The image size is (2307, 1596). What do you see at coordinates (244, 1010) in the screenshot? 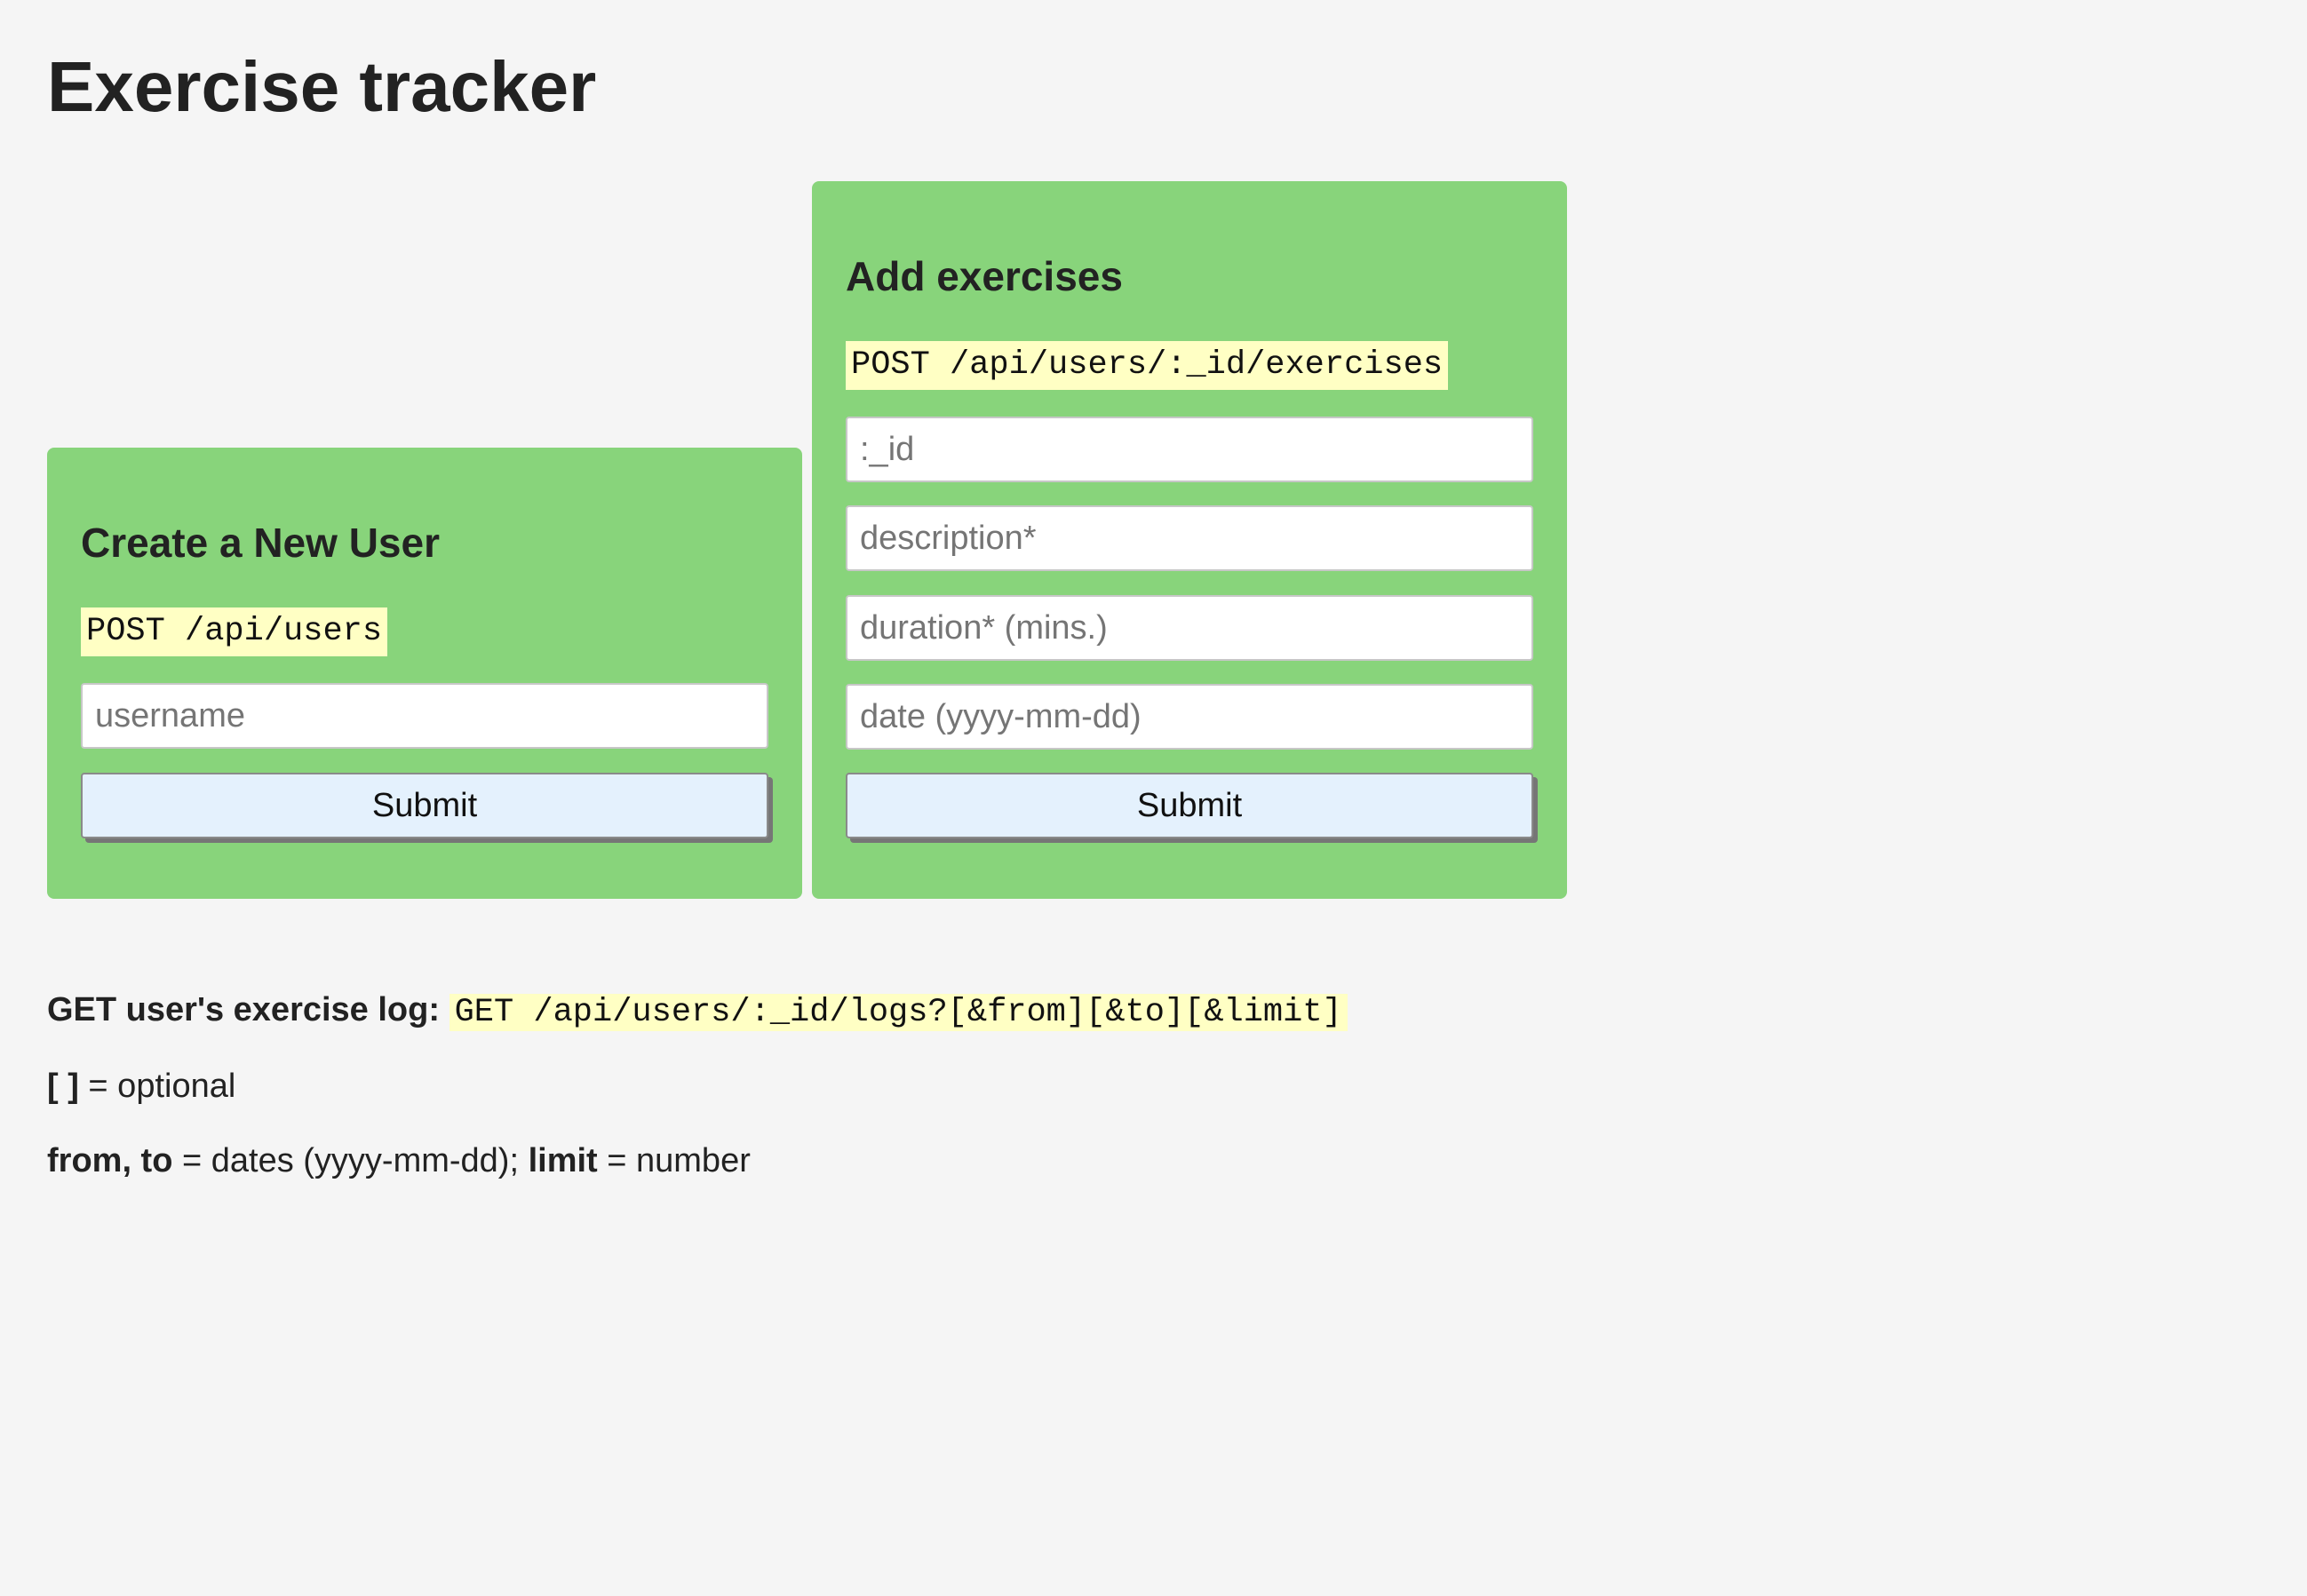
I see `exercise-log-label: GET user's exercise log:` at bounding box center [244, 1010].